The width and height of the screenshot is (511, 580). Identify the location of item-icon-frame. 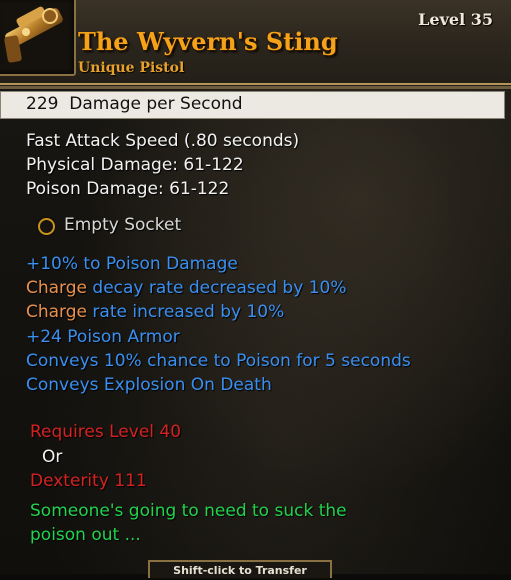
(38, 38).